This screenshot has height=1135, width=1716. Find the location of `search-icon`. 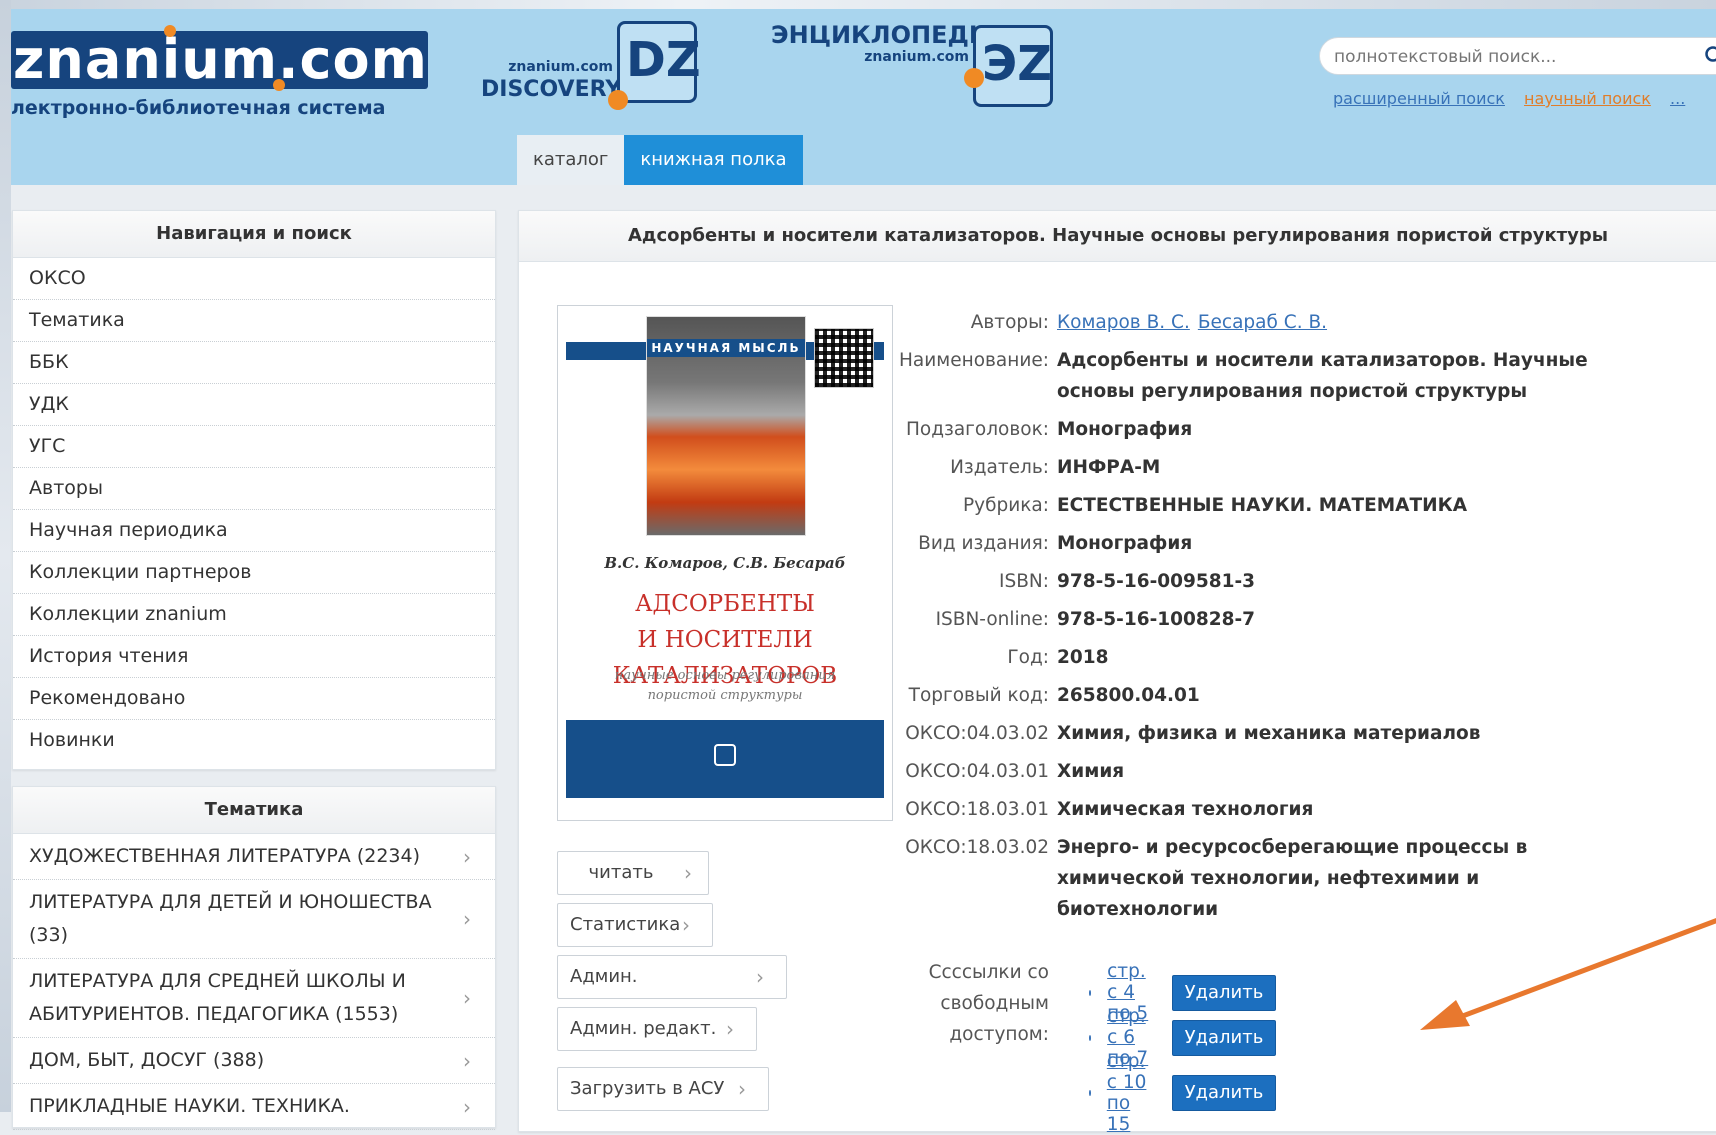

search-icon is located at coordinates (1710, 56).